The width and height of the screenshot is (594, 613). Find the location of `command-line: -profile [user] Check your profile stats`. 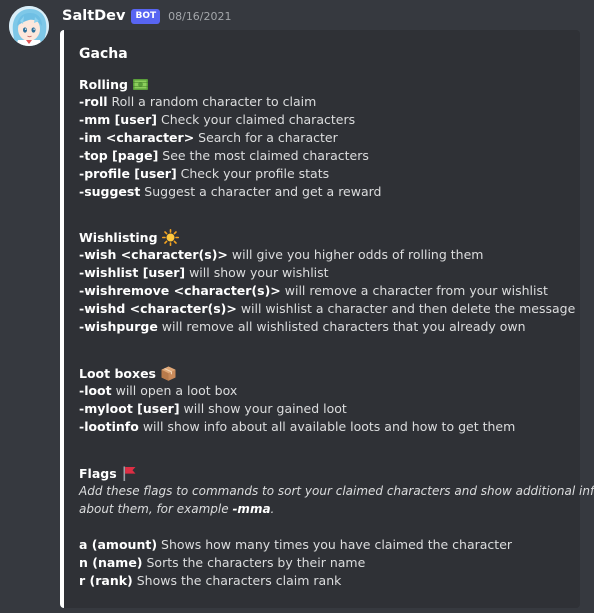

command-line: -profile [user] Check your profile stats is located at coordinates (326, 174).